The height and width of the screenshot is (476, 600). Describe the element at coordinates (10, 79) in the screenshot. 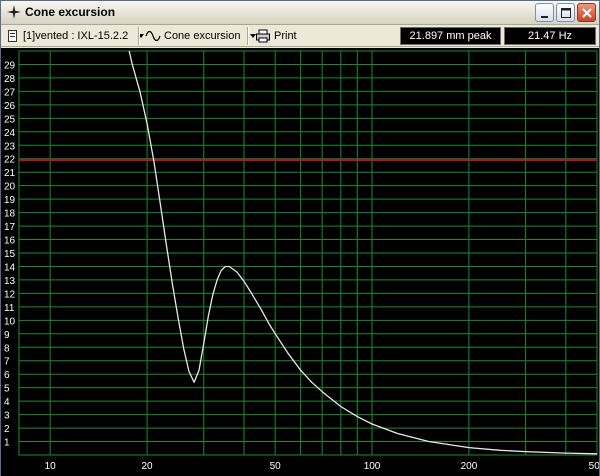

I see `y-tick-label: 28` at that location.